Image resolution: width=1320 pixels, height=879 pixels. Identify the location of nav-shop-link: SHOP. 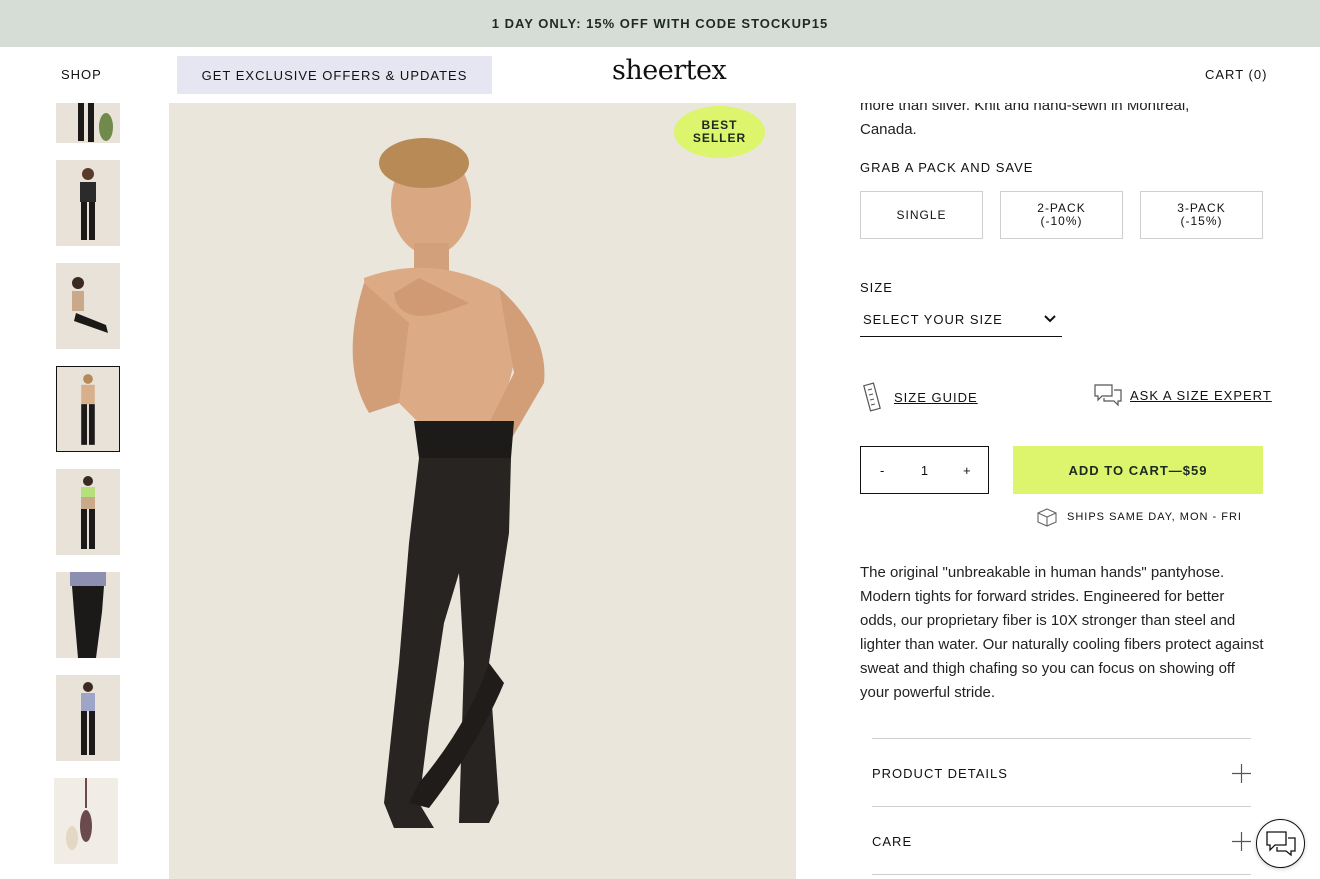
(81, 74).